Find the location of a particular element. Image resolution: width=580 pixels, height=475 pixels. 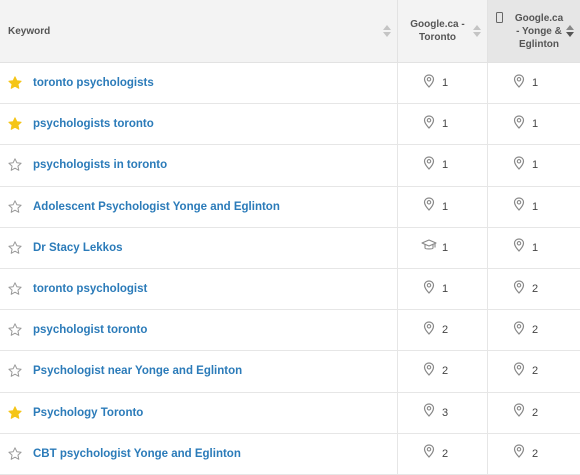

sort-keyword-icon is located at coordinates (387, 31).